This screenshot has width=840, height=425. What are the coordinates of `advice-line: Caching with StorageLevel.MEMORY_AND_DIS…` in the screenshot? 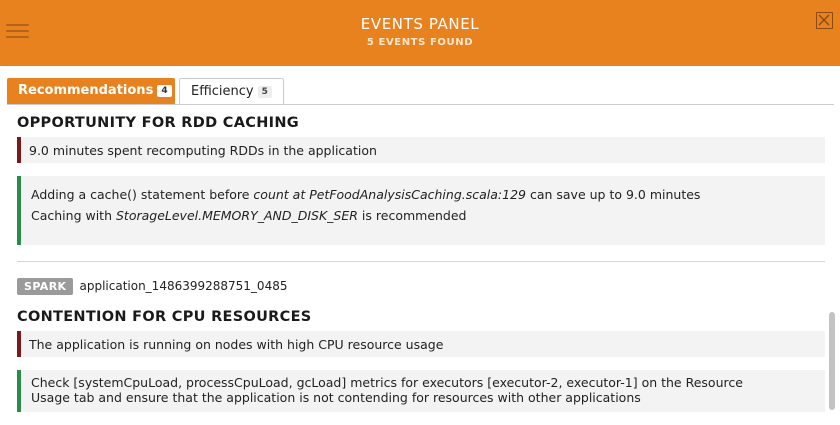 It's located at (249, 215).